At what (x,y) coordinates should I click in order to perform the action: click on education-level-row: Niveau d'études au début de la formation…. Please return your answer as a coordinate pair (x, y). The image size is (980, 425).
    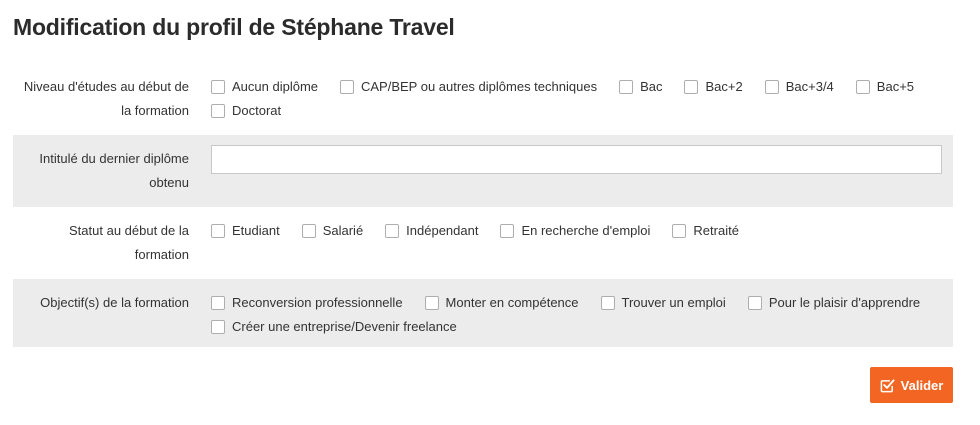
    Looking at the image, I should click on (483, 100).